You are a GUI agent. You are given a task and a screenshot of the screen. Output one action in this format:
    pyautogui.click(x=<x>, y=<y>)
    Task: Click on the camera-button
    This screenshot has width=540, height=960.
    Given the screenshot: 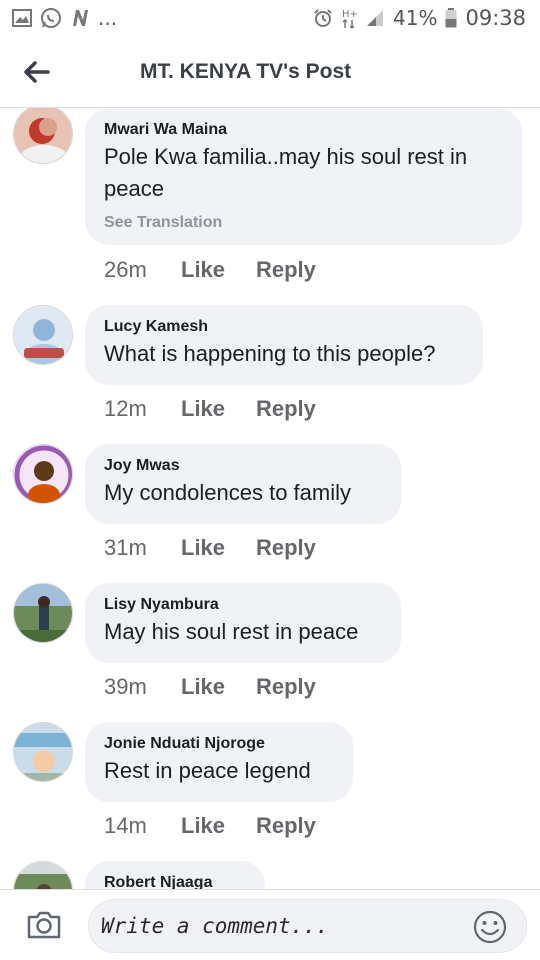 What is the action you would take?
    pyautogui.click(x=44, y=925)
    